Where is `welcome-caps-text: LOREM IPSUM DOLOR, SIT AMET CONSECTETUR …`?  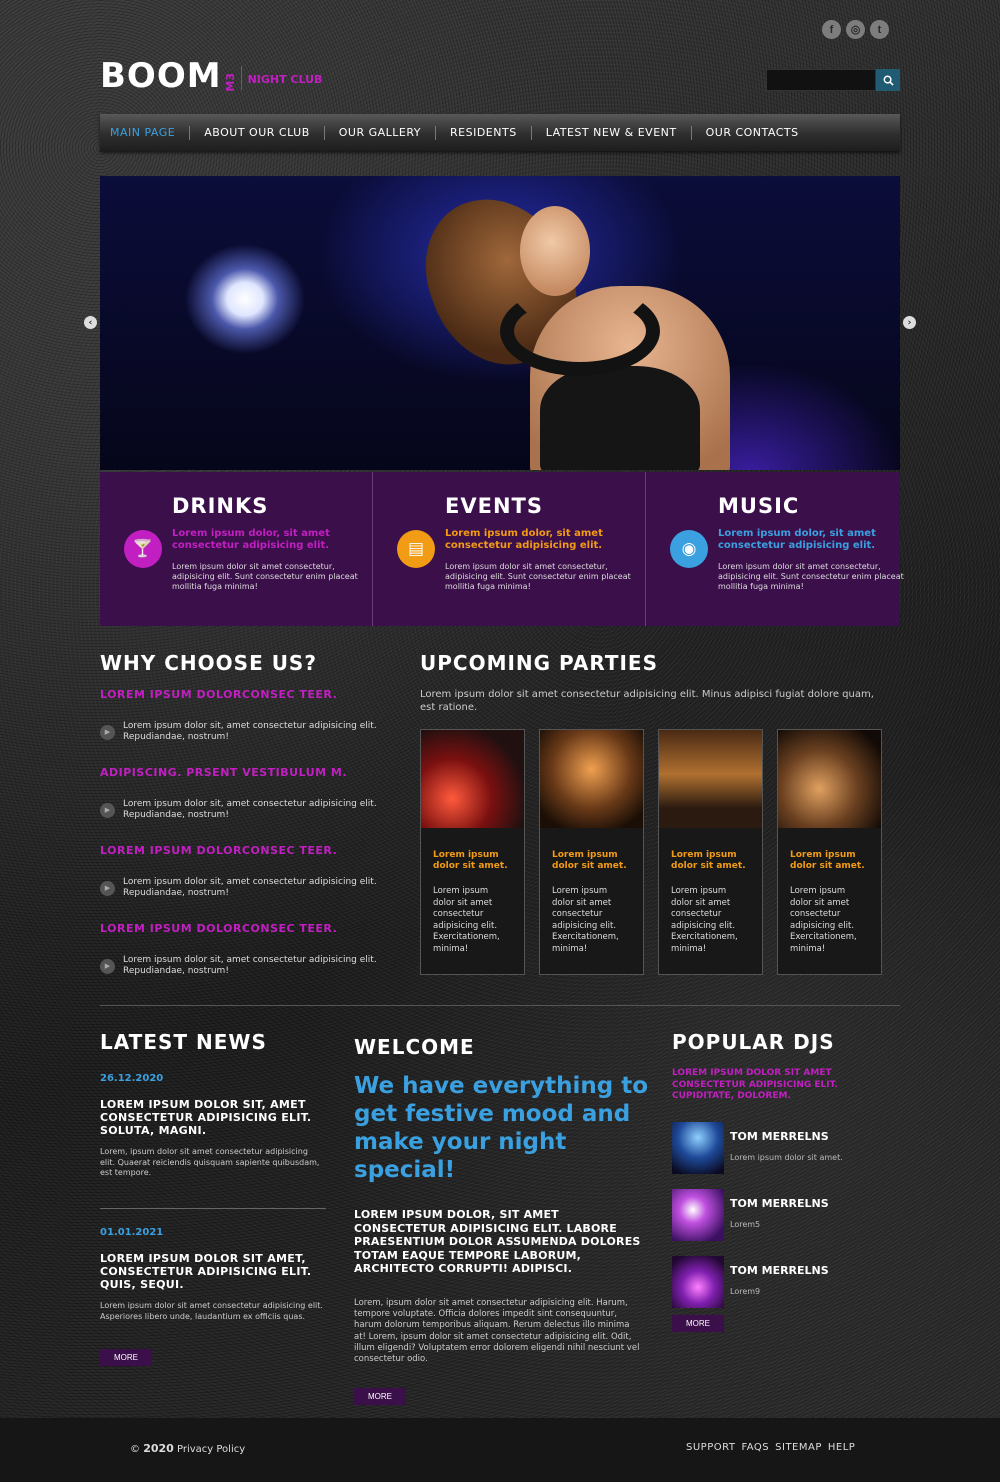 welcome-caps-text: LOREM IPSUM DOLOR, SIT AMET CONSECTETUR … is located at coordinates (497, 1241).